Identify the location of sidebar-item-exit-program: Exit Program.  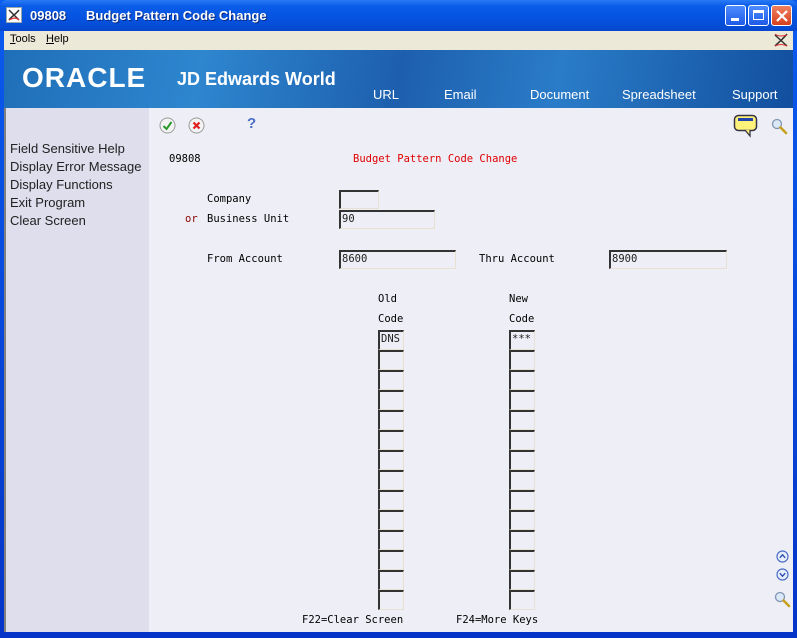
(47, 202).